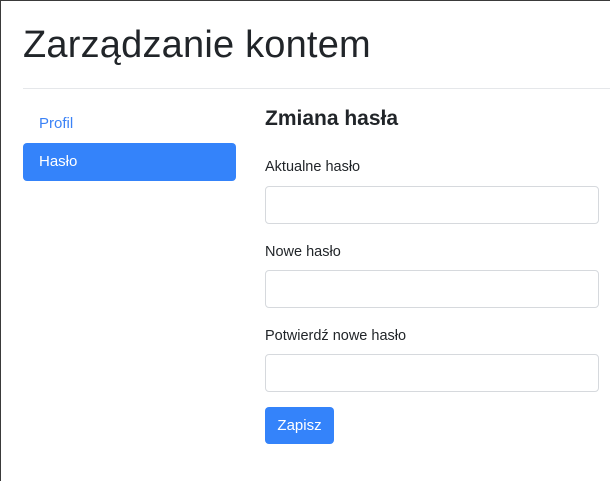 The image size is (610, 481). Describe the element at coordinates (303, 252) in the screenshot. I see `new-password-label: Nowe hasło` at that location.